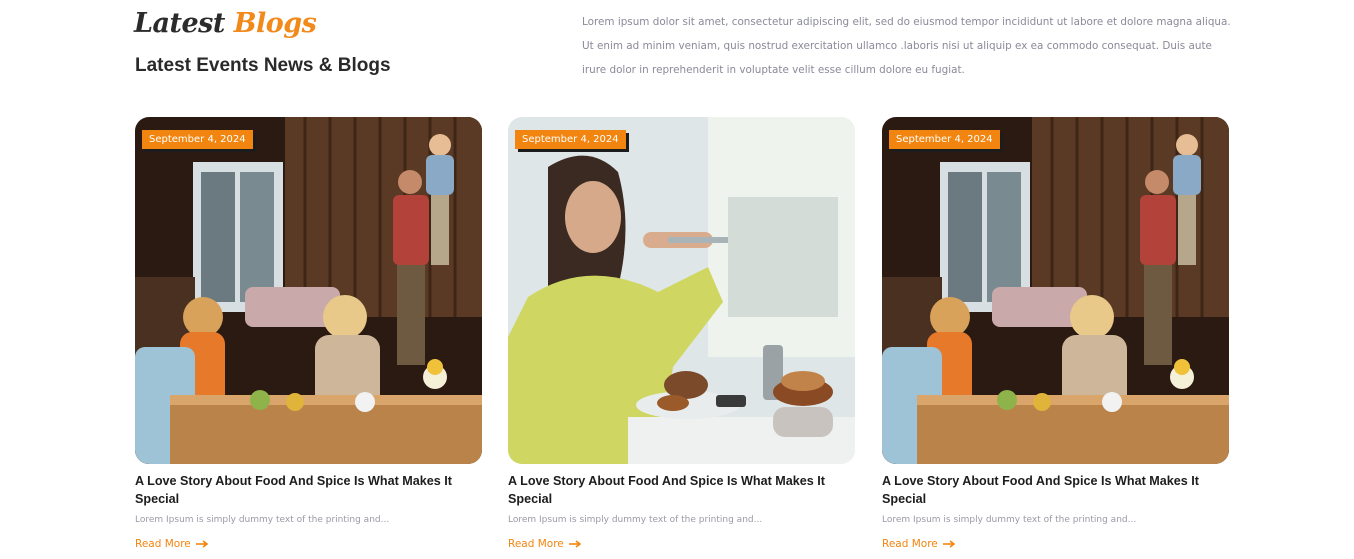 This screenshot has width=1354, height=559. Describe the element at coordinates (263, 65) in the screenshot. I see `section-subtitle: Latest Events News & Blogs` at that location.